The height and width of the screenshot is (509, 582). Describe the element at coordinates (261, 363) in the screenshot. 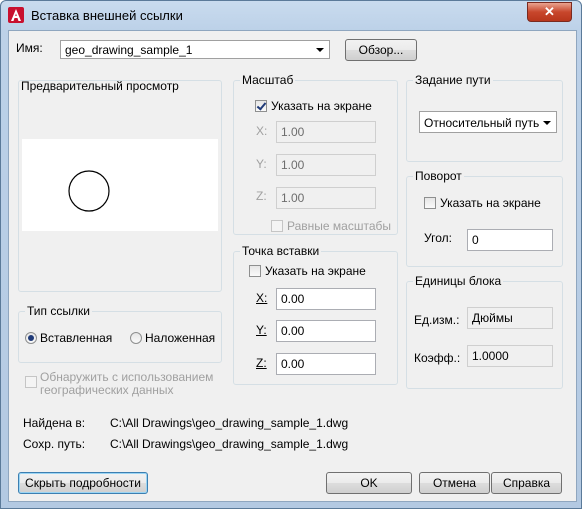

I see `insertion-z-label: Z:` at that location.